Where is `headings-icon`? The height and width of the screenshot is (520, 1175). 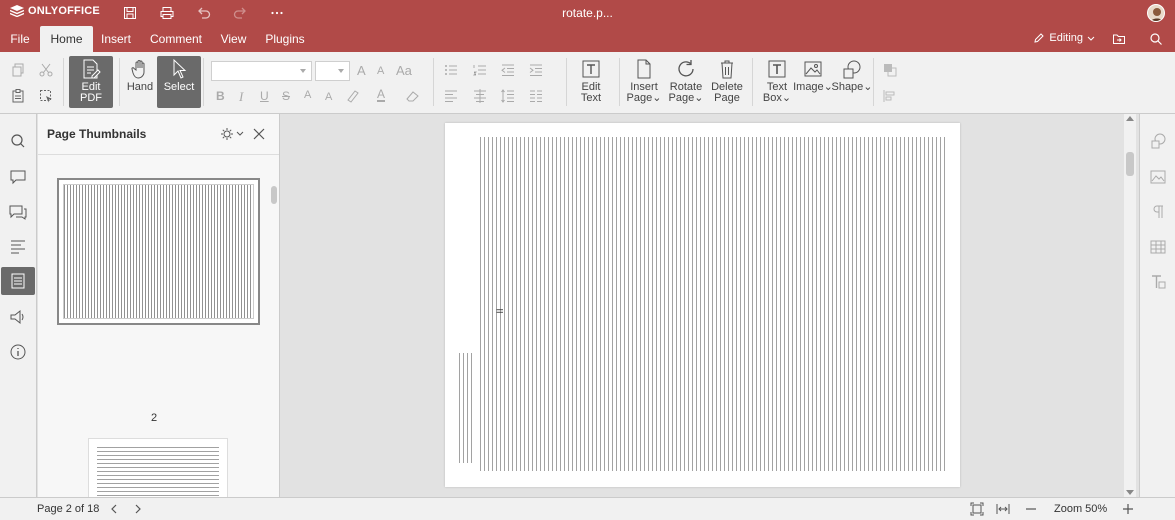
headings-icon is located at coordinates (18, 246).